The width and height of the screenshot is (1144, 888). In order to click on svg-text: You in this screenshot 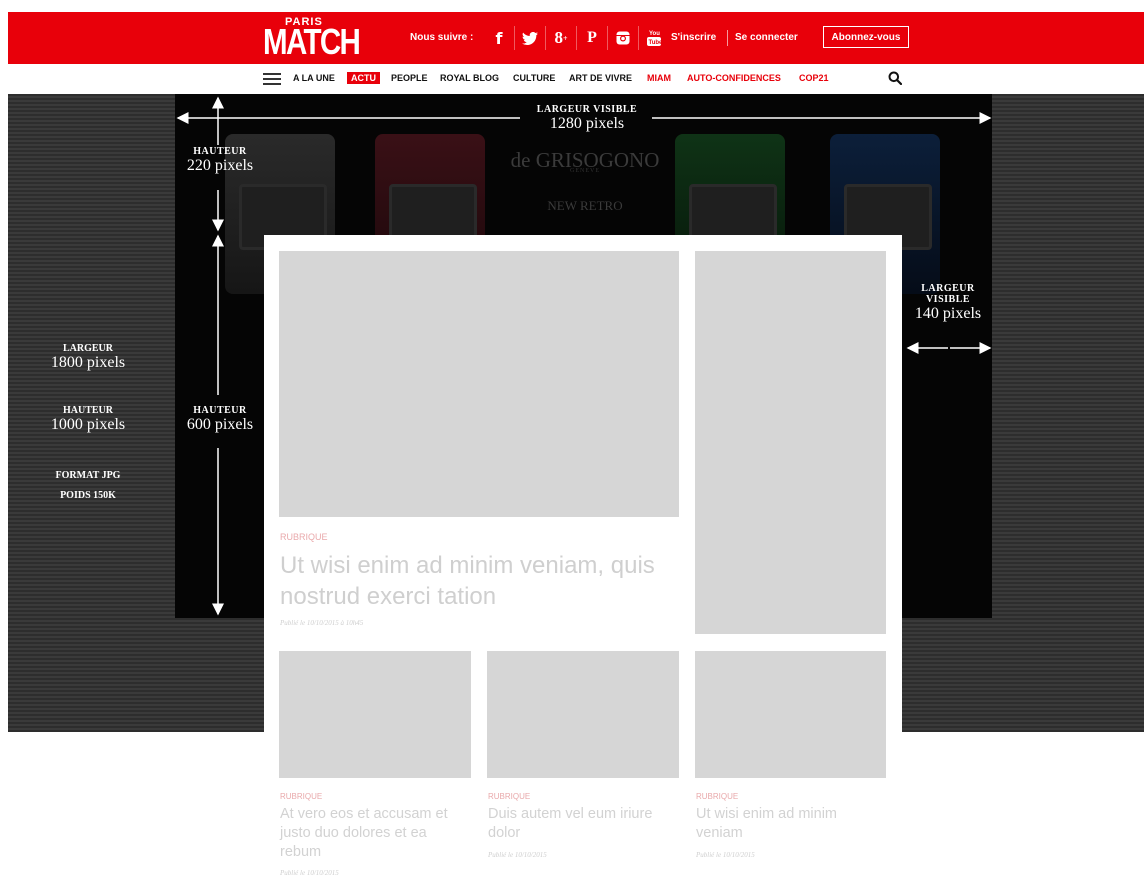, I will do `click(654, 34)`.